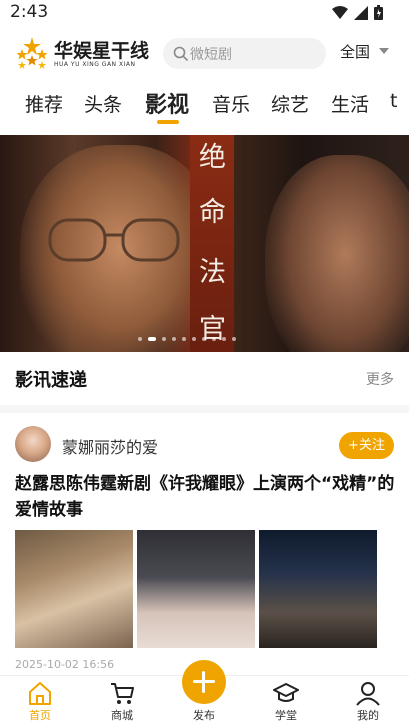 This screenshot has width=409, height=724. Describe the element at coordinates (337, 253) in the screenshot. I see `banner-actor-right` at that location.